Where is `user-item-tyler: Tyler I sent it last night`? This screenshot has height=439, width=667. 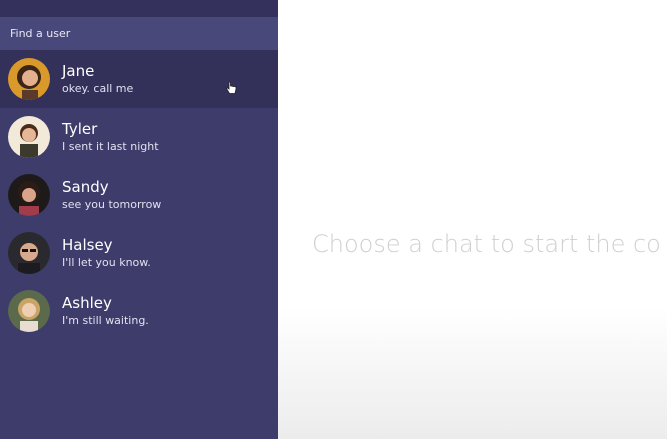 user-item-tyler: Tyler I sent it last night is located at coordinates (139, 137).